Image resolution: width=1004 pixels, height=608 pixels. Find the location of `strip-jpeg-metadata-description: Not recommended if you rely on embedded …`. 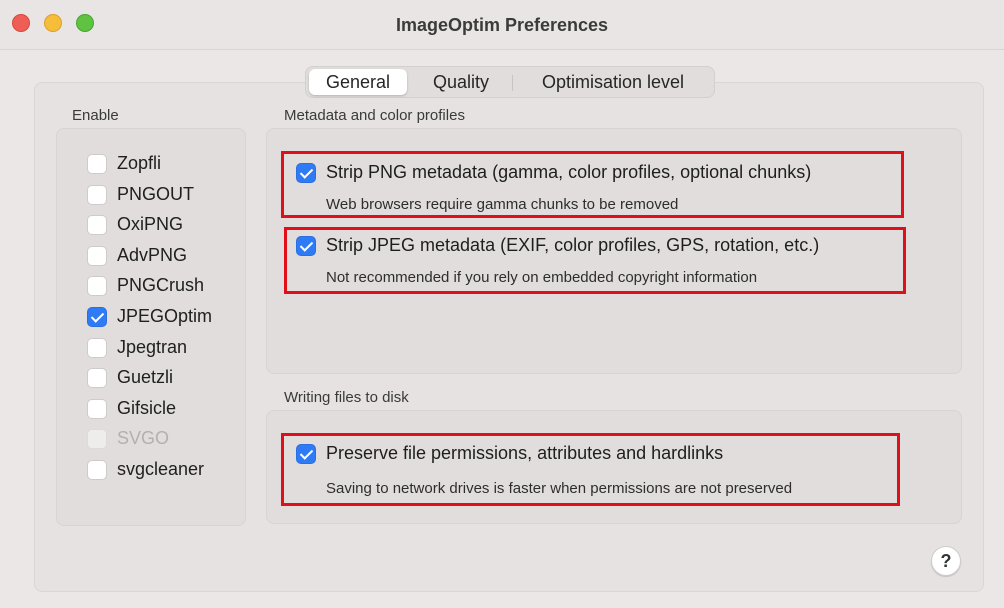

strip-jpeg-metadata-description: Not recommended if you rely on embedded … is located at coordinates (542, 277).